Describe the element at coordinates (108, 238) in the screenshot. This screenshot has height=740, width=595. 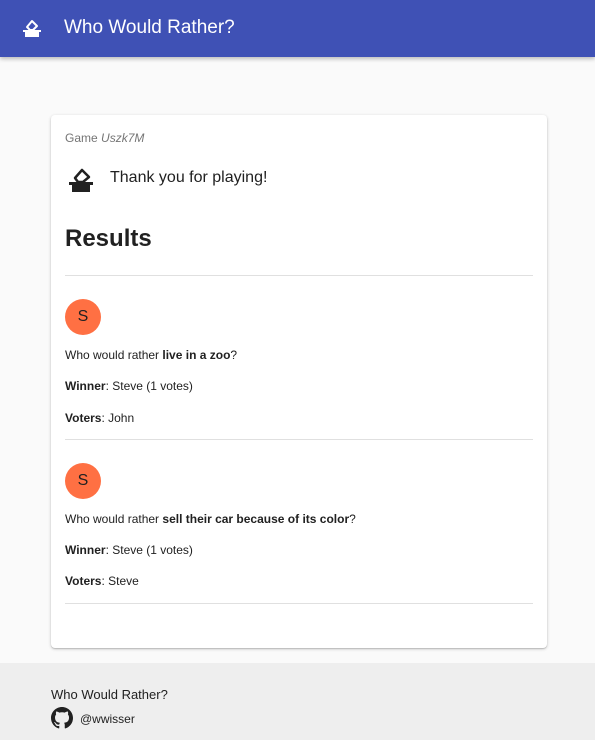
I see `results-heading: Results` at that location.